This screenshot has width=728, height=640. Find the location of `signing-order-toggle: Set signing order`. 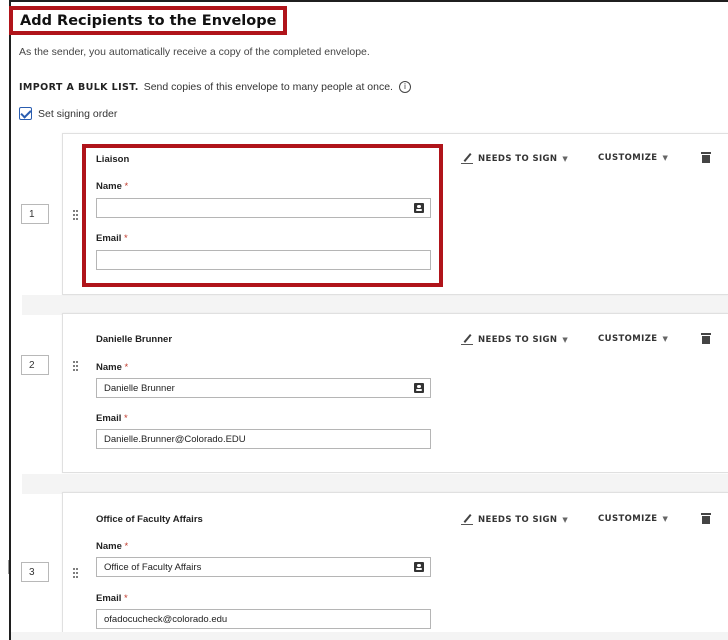

signing-order-toggle: Set signing order is located at coordinates (68, 113).